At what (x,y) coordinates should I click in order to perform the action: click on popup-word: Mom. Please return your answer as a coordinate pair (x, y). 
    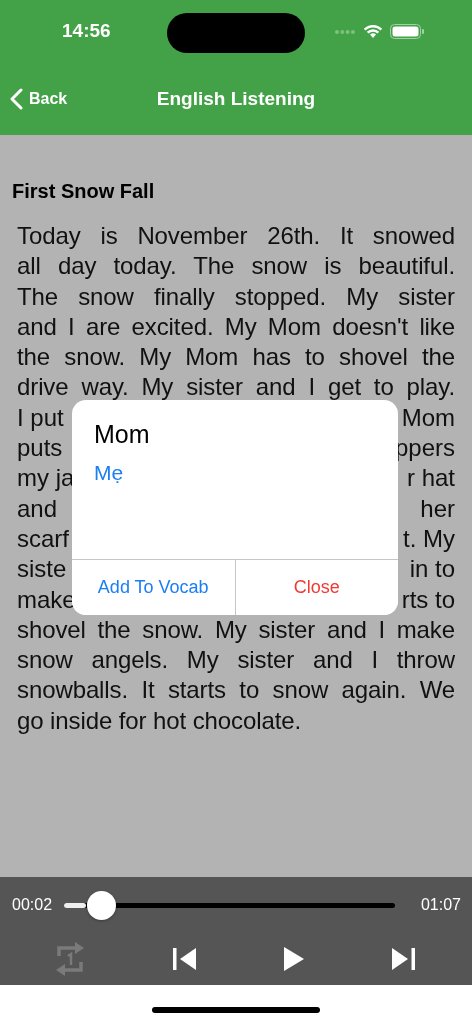
    Looking at the image, I should click on (122, 434).